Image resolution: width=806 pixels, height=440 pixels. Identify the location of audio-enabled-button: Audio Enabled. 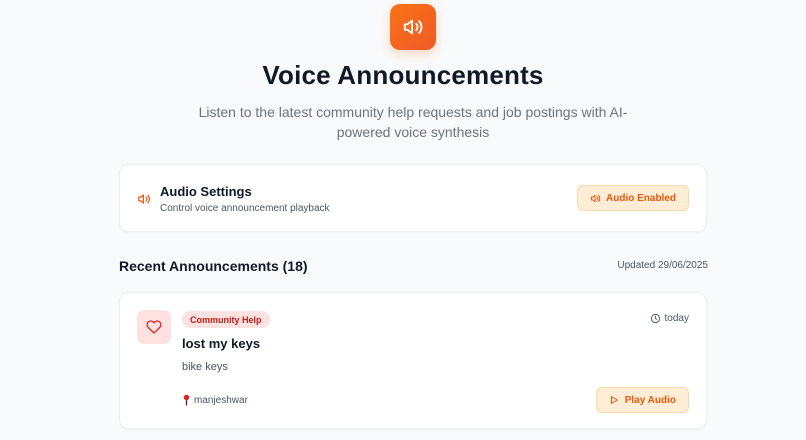
(633, 198).